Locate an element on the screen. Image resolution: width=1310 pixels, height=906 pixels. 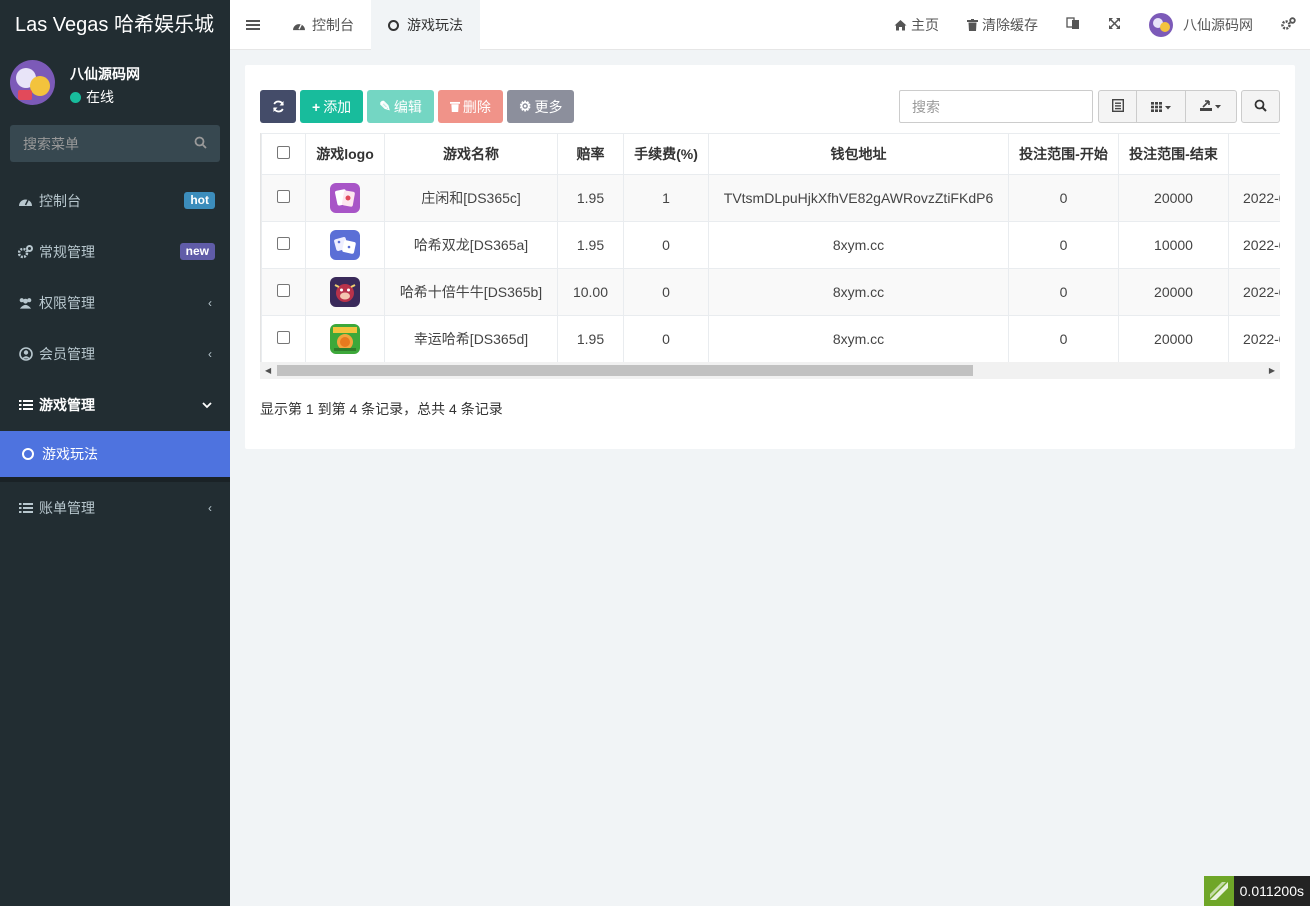
toggle-view-button is located at coordinates (1118, 106).